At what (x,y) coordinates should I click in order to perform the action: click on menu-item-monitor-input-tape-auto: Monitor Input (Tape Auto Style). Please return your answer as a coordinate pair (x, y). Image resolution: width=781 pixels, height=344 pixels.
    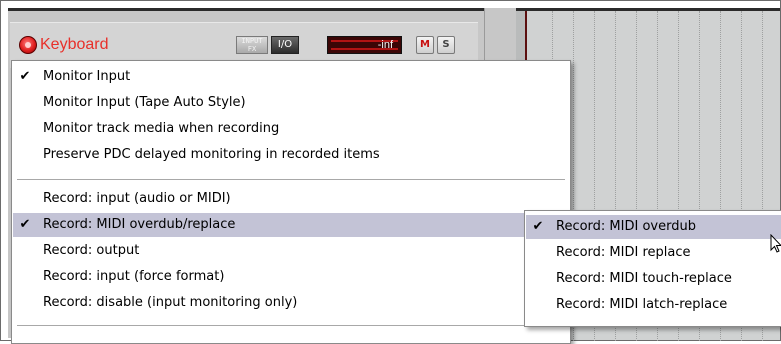
    Looking at the image, I should click on (291, 103).